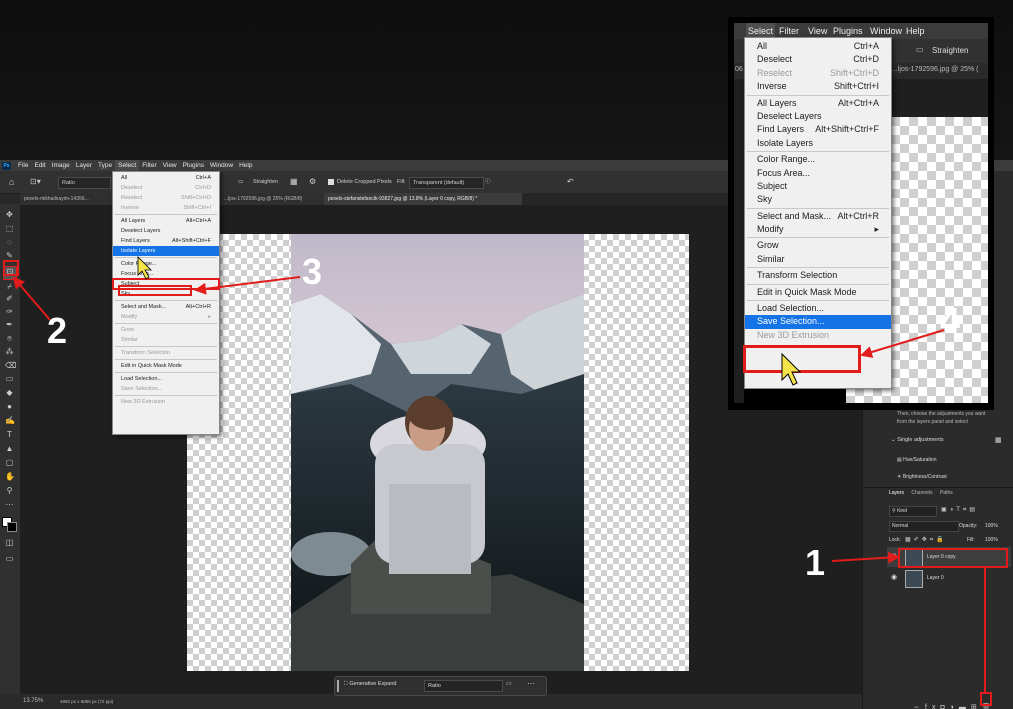 This screenshot has width=1013, height=709. I want to click on annotation-number-2: 2, so click(57, 330).